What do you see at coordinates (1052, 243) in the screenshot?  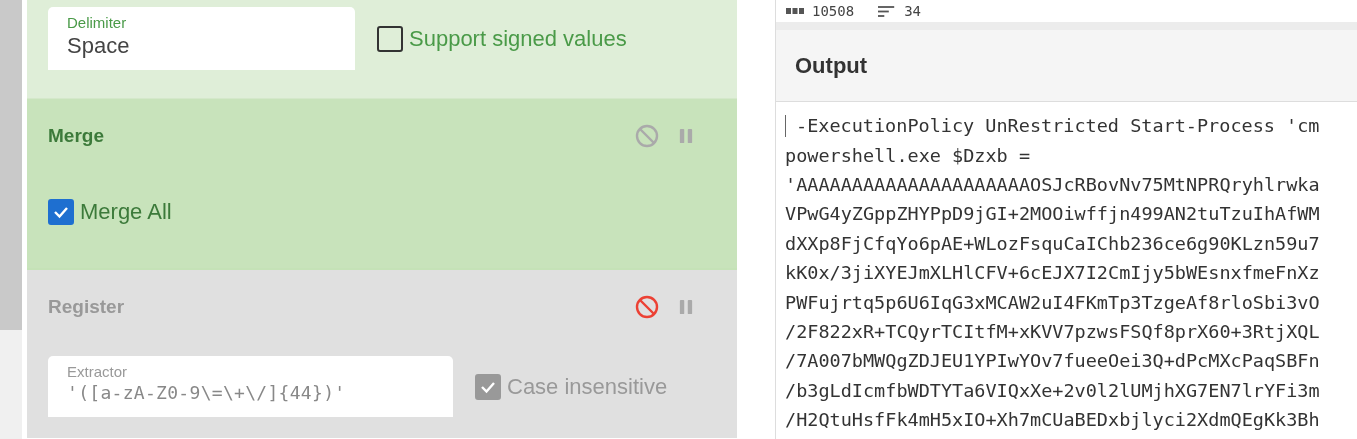 I see `output-line: dXXp8FjCfqYo6pAE+WLozFsquCaIChb236ce6g90KLzn59u7` at bounding box center [1052, 243].